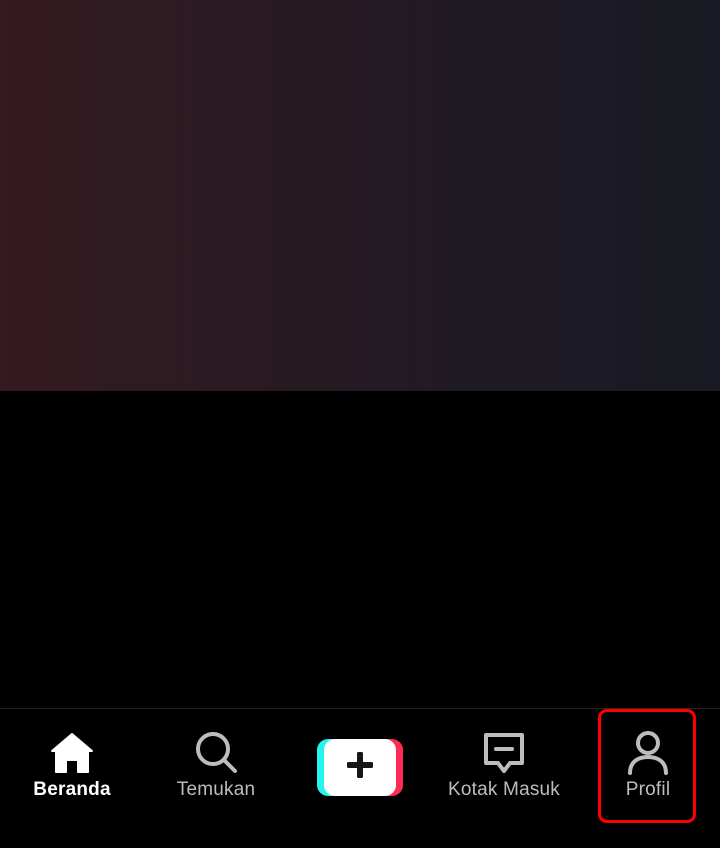  I want to click on create-button-face, so click(360, 767).